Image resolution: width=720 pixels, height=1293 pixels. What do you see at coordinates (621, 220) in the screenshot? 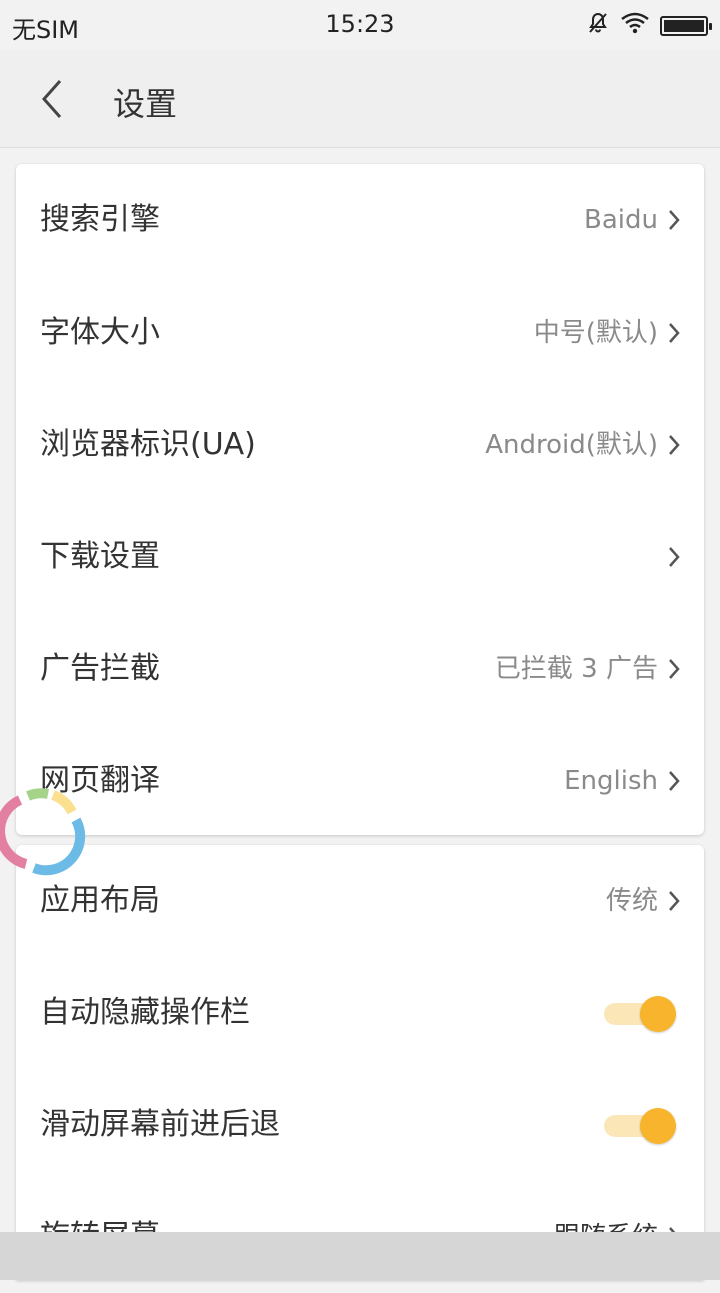
I see `setting-value: Baidu` at bounding box center [621, 220].